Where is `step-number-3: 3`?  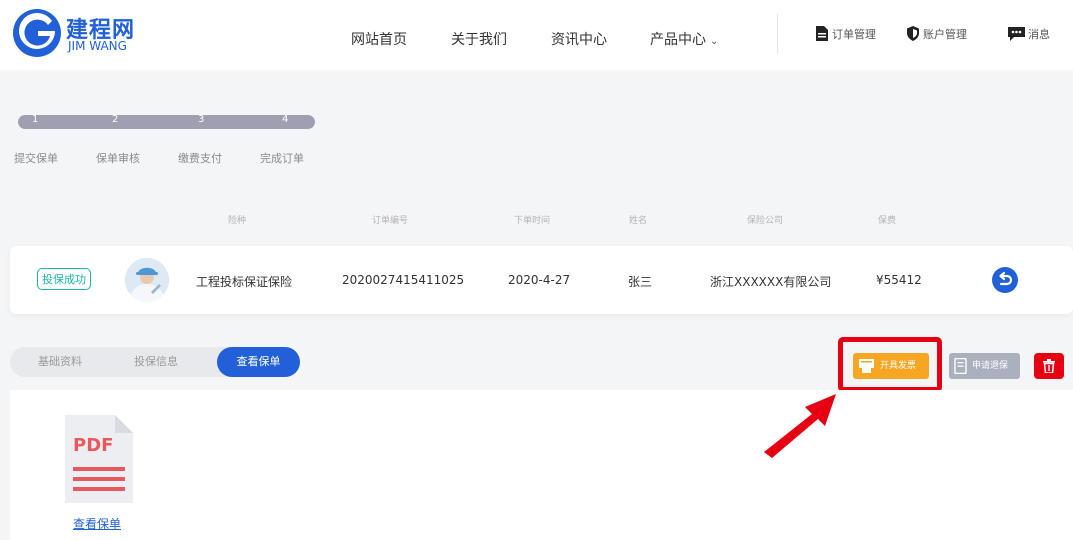 step-number-3: 3 is located at coordinates (201, 119).